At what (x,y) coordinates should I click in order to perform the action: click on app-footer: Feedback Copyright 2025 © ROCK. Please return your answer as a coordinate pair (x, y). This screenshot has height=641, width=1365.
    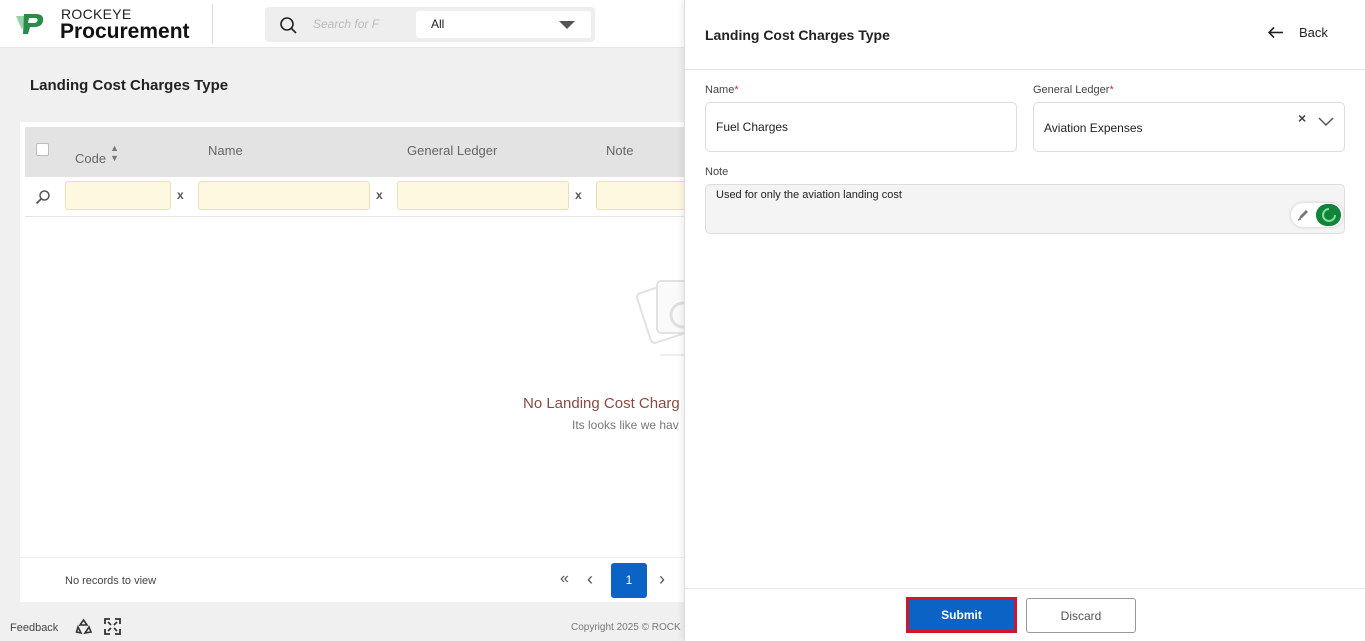
    Looking at the image, I should click on (350, 626).